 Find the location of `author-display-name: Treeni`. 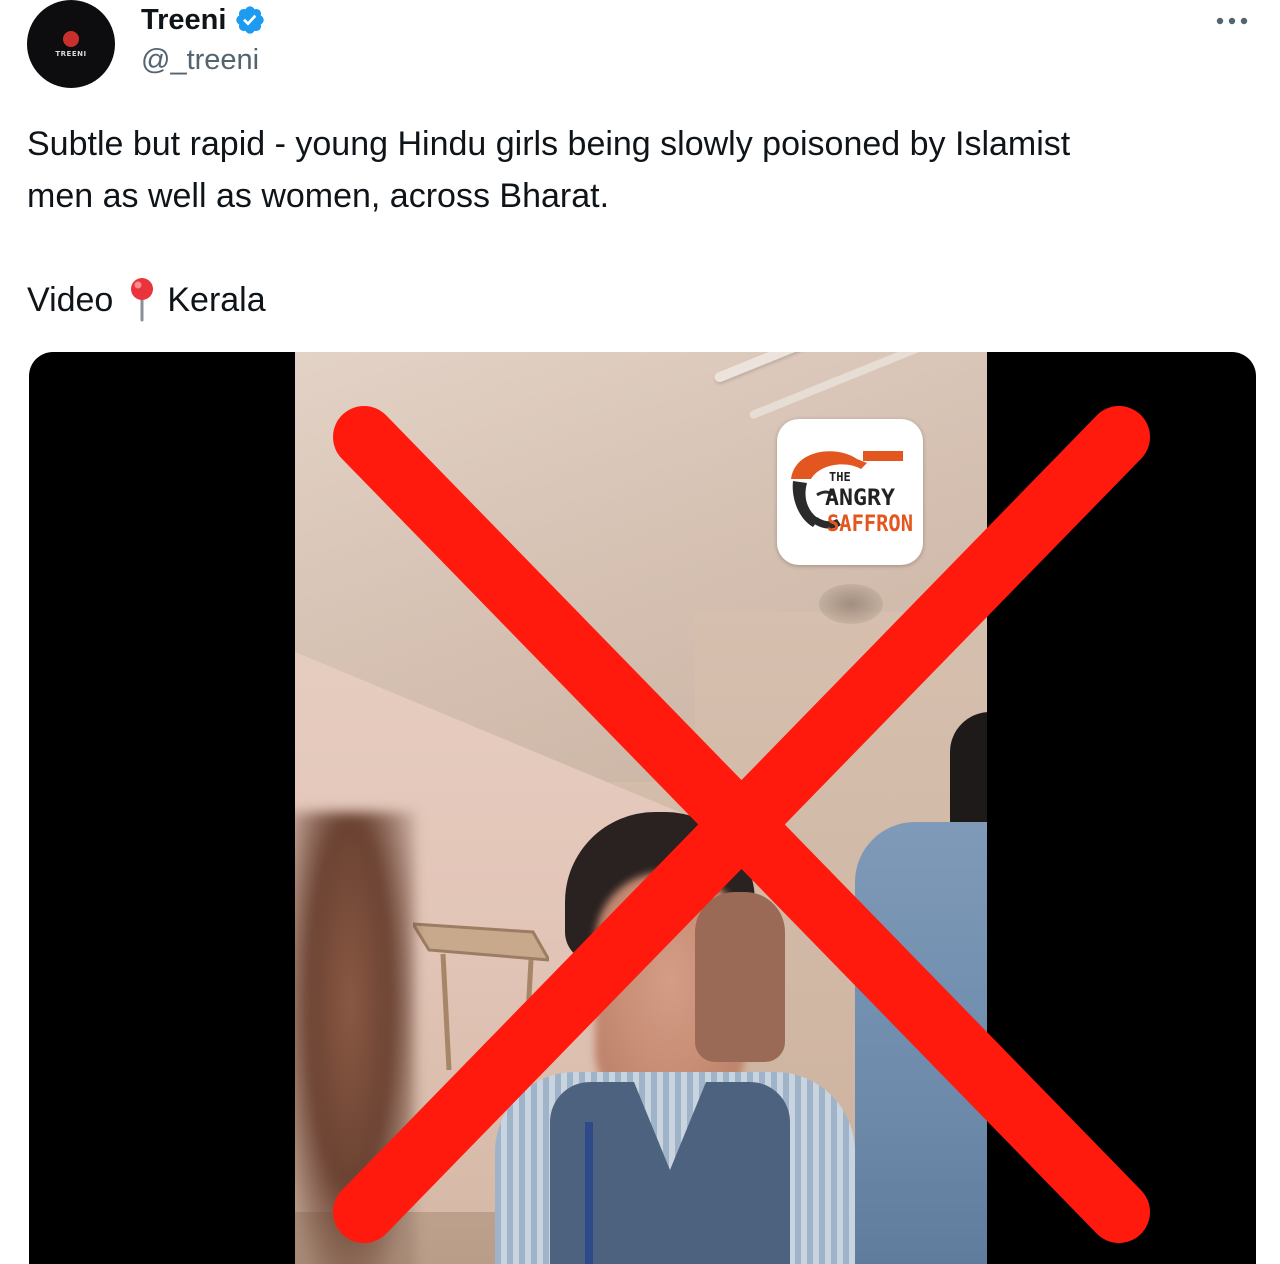

author-display-name: Treeni is located at coordinates (183, 20).